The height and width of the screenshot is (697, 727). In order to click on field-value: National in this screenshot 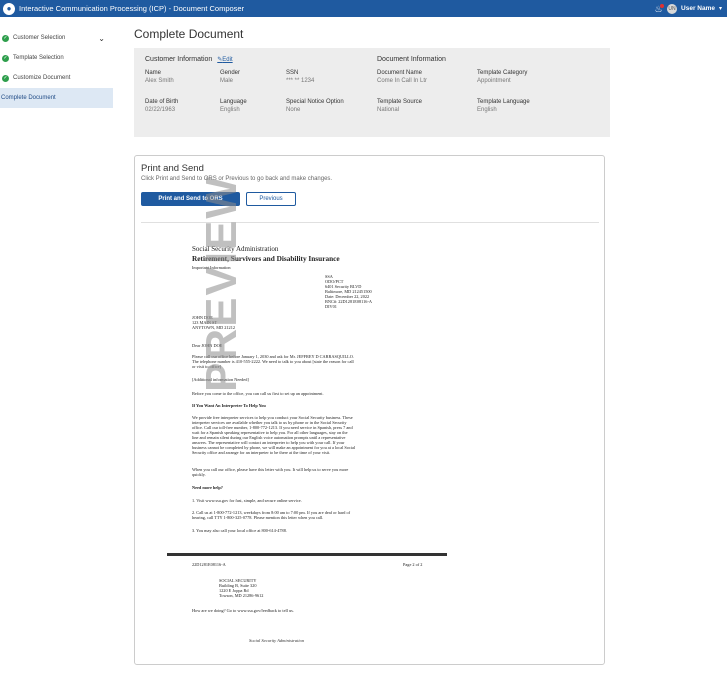, I will do `click(388, 110)`.